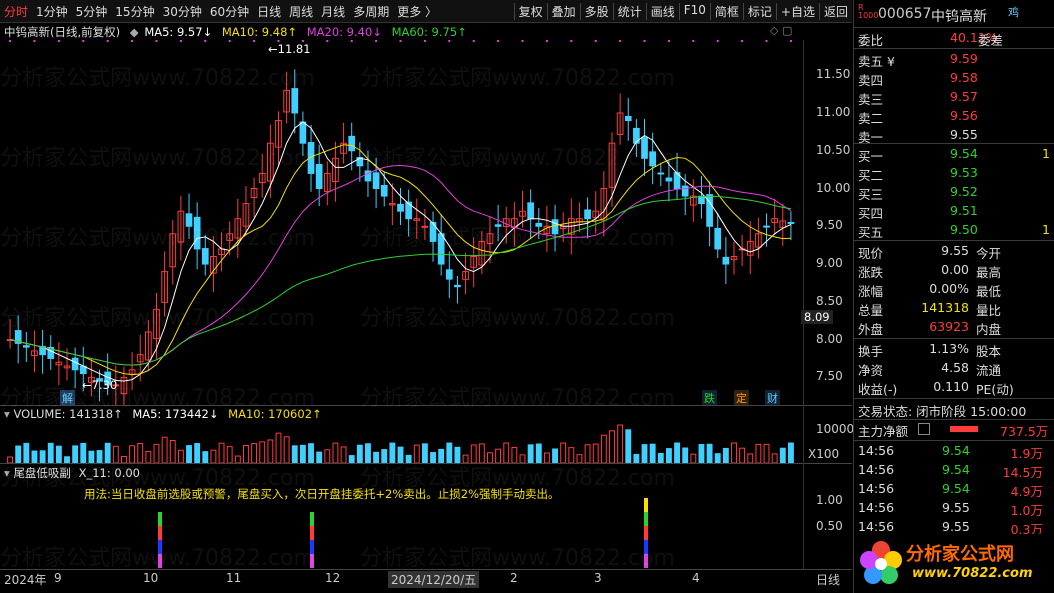  What do you see at coordinates (62, 32) in the screenshot?
I see `chart-title: 中钨高新(日线,前复权)` at bounding box center [62, 32].